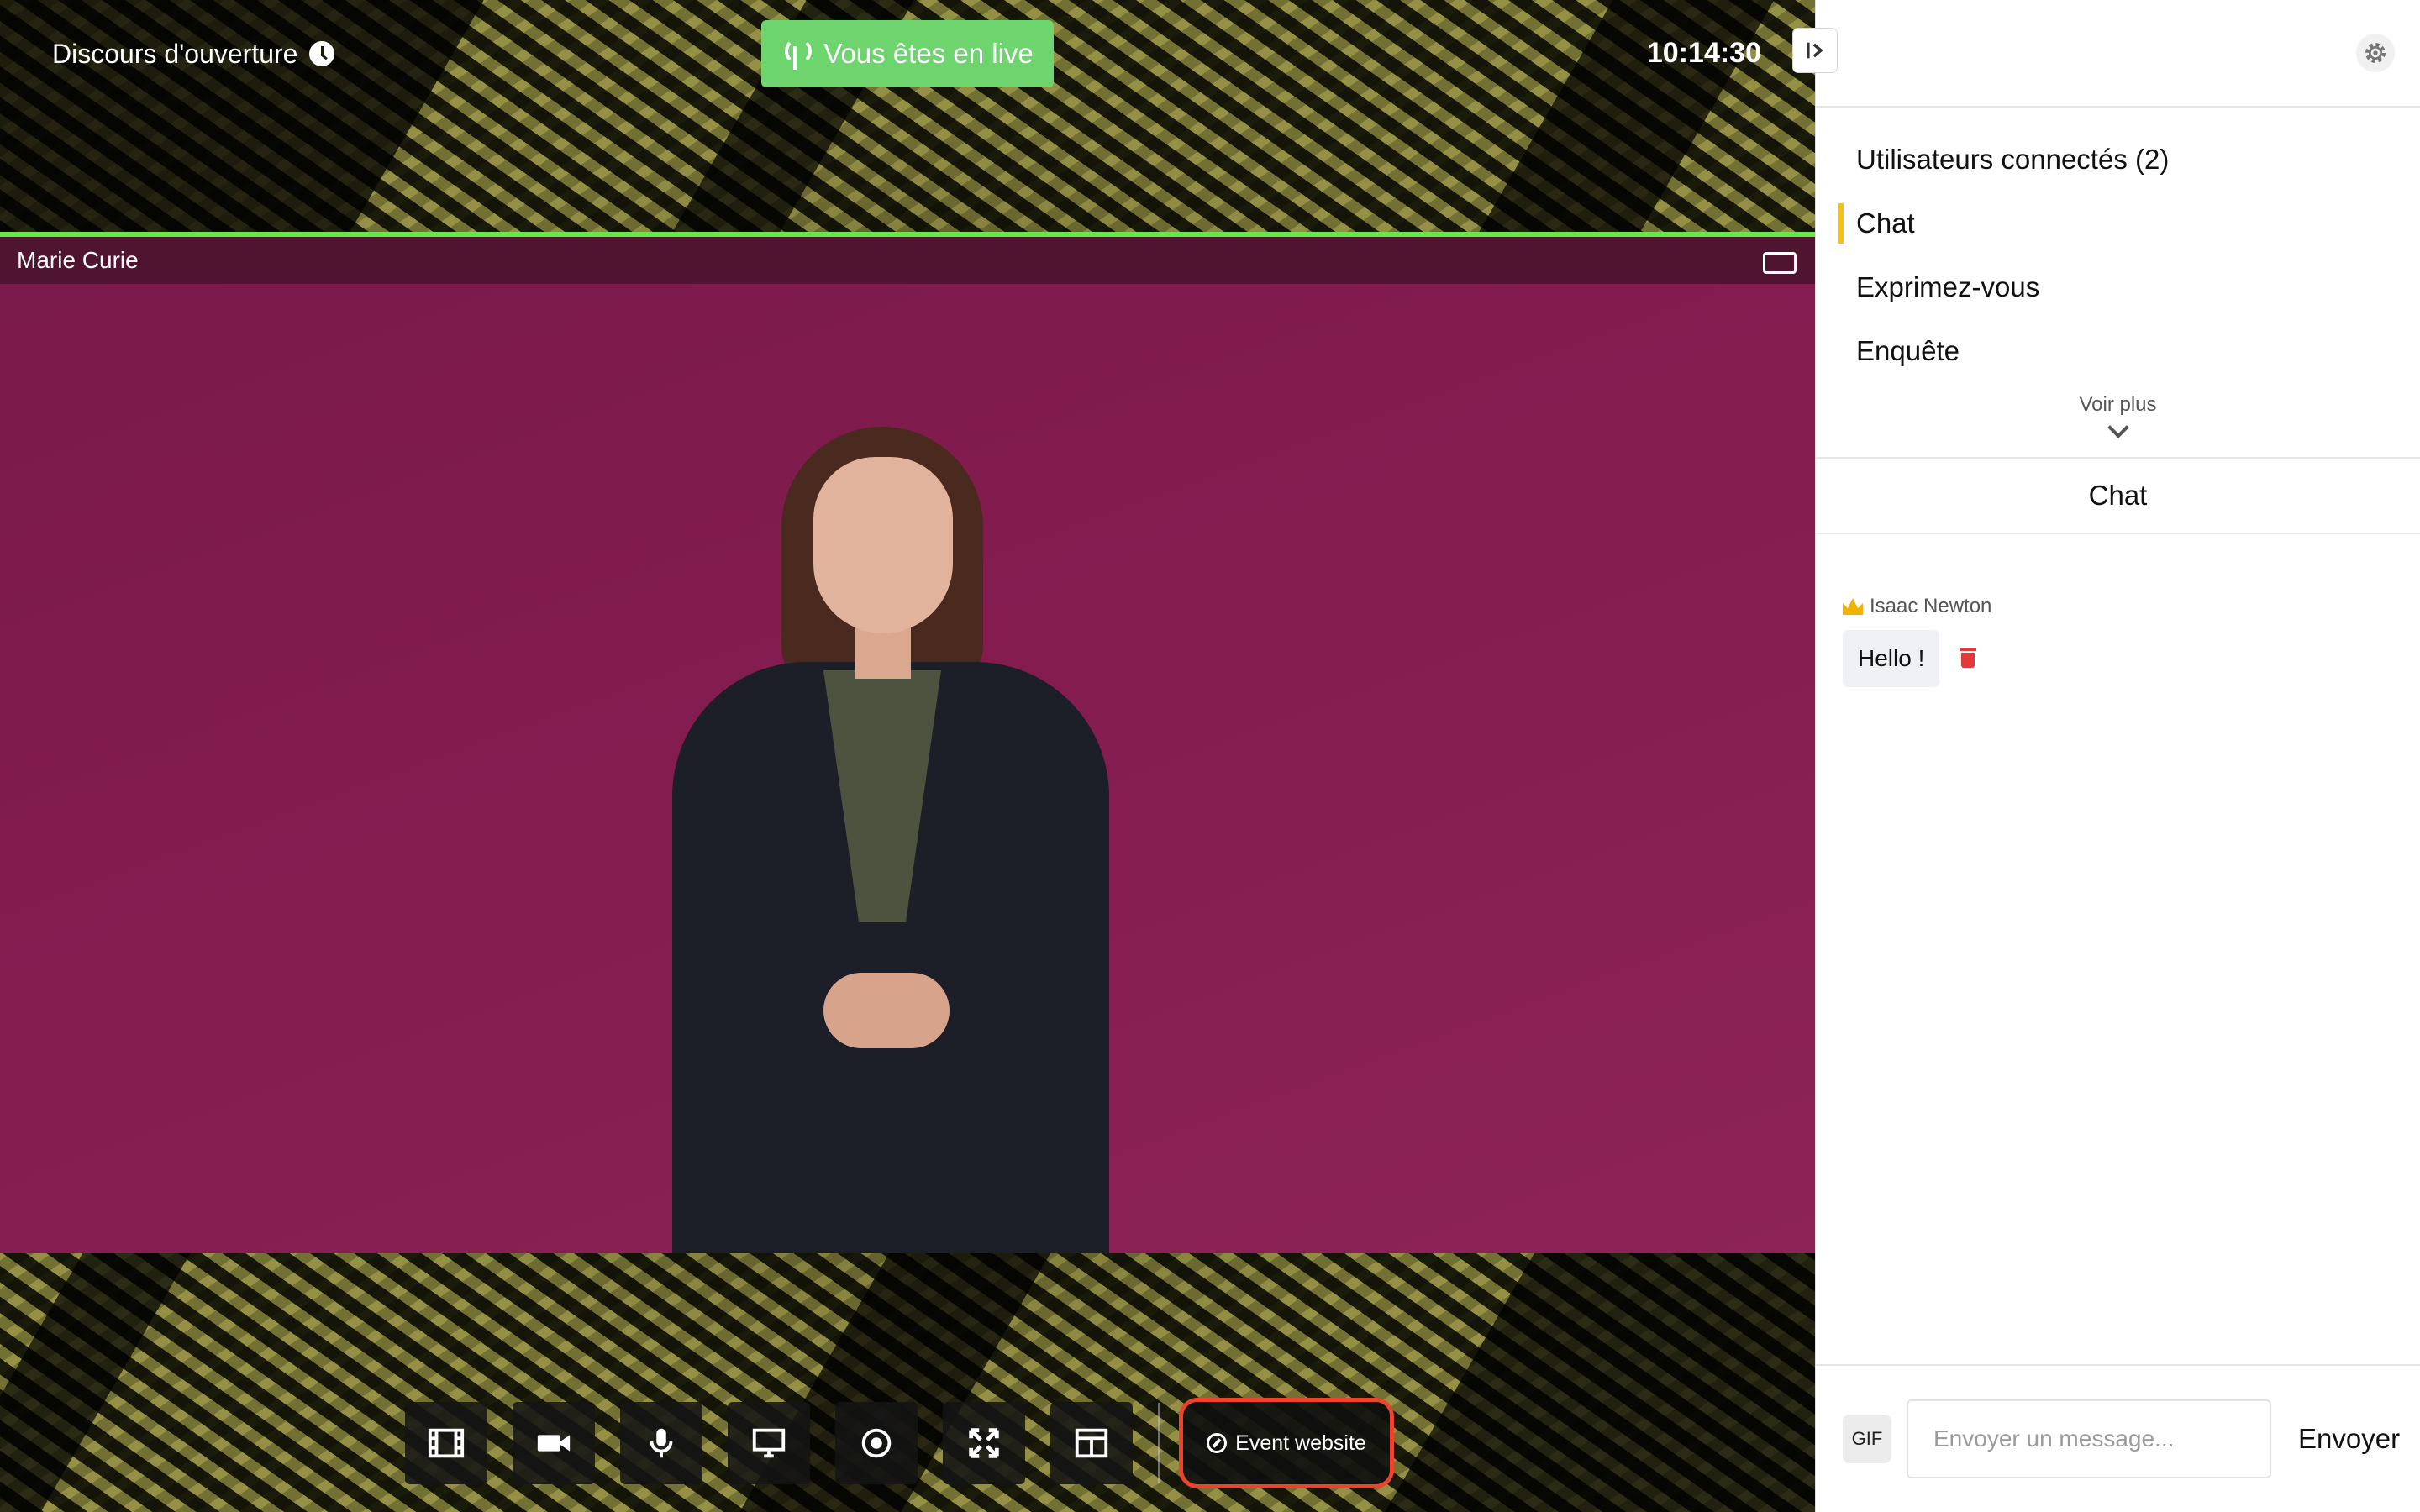 The image size is (2420, 1512). I want to click on collapse-sidebar-button, so click(1815, 50).